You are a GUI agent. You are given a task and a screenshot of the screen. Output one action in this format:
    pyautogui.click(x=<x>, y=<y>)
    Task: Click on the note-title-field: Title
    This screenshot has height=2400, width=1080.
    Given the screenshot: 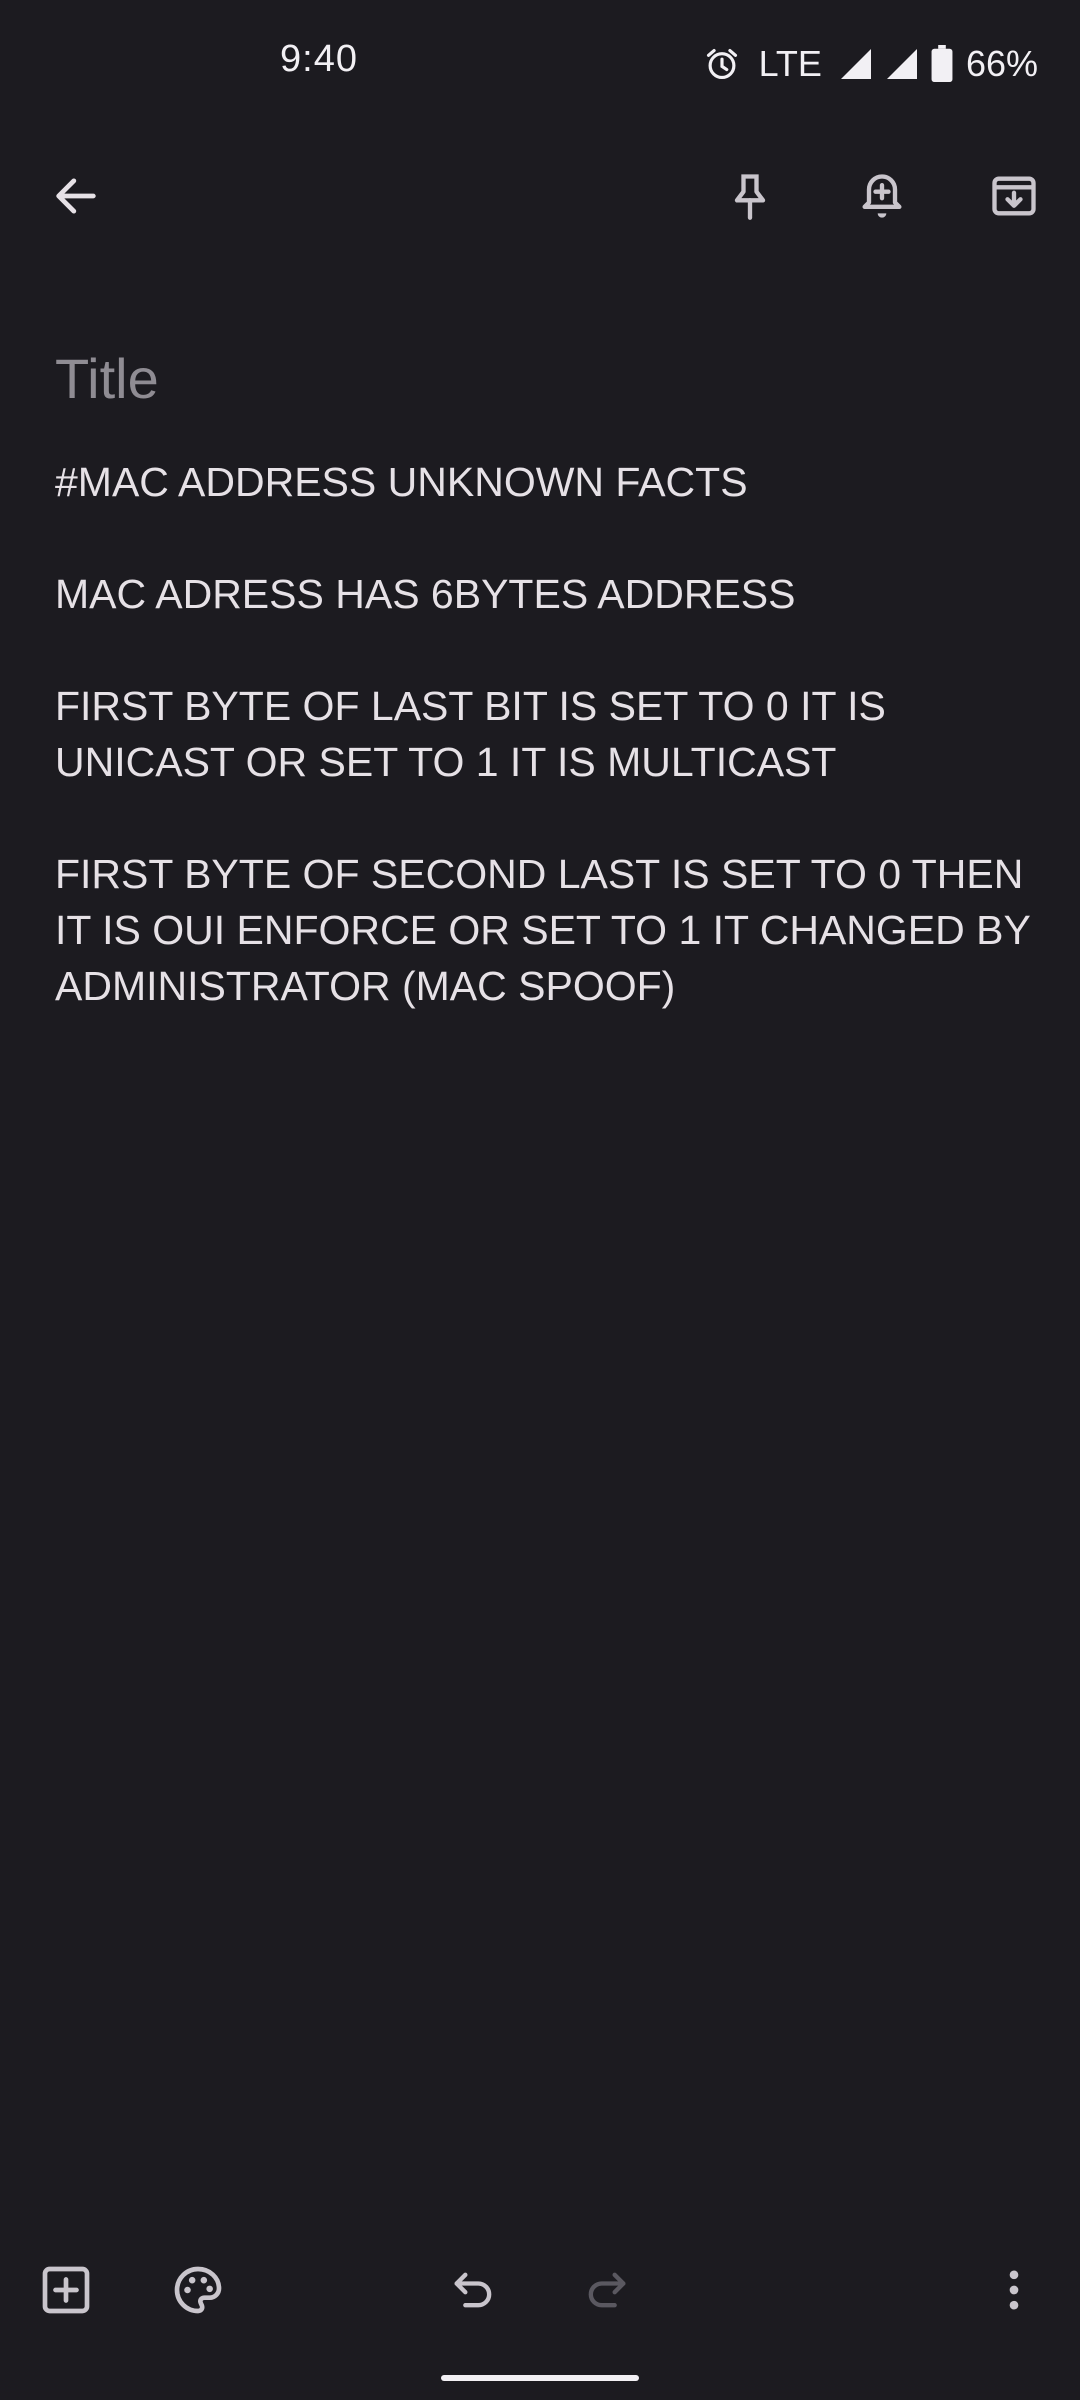 What is the action you would take?
    pyautogui.click(x=535, y=379)
    